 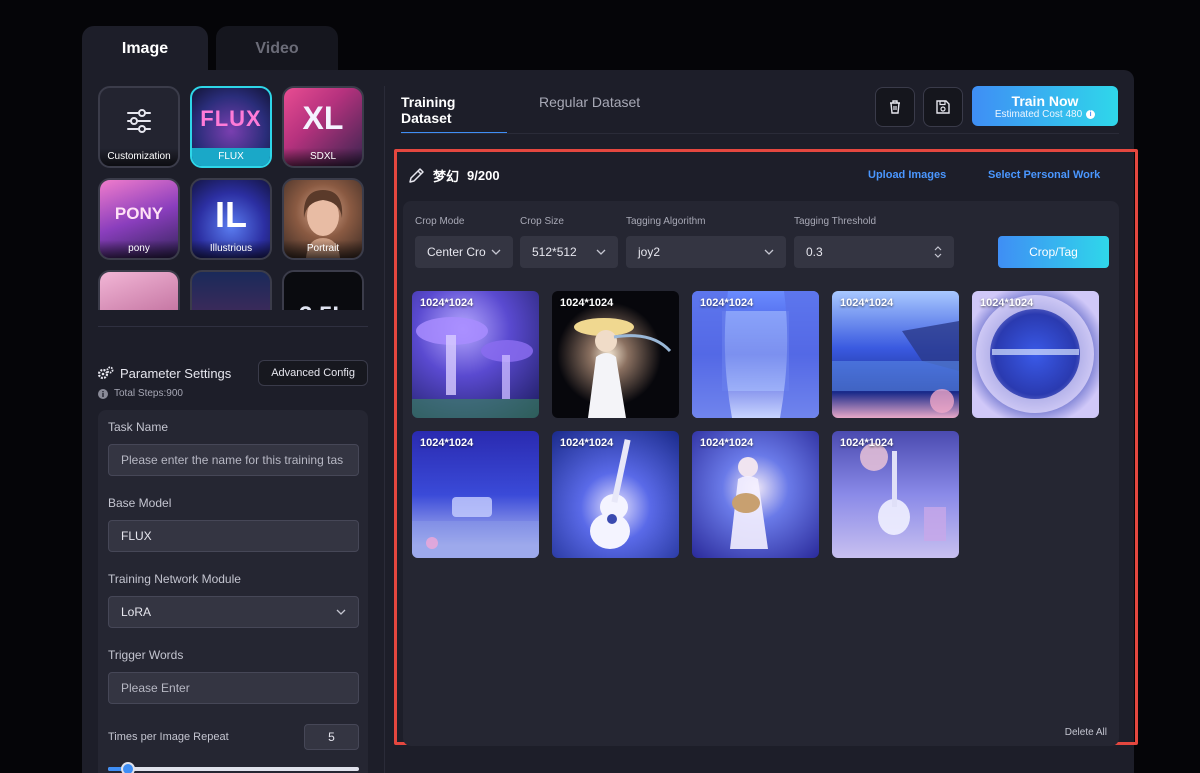 I want to click on dataset-header: 梦幻 9/200, so click(x=453, y=175).